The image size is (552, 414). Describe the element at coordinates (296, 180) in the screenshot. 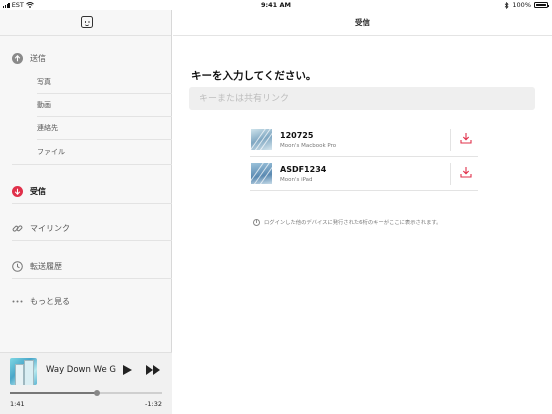

I see `device-name: Moon's iPad` at that location.